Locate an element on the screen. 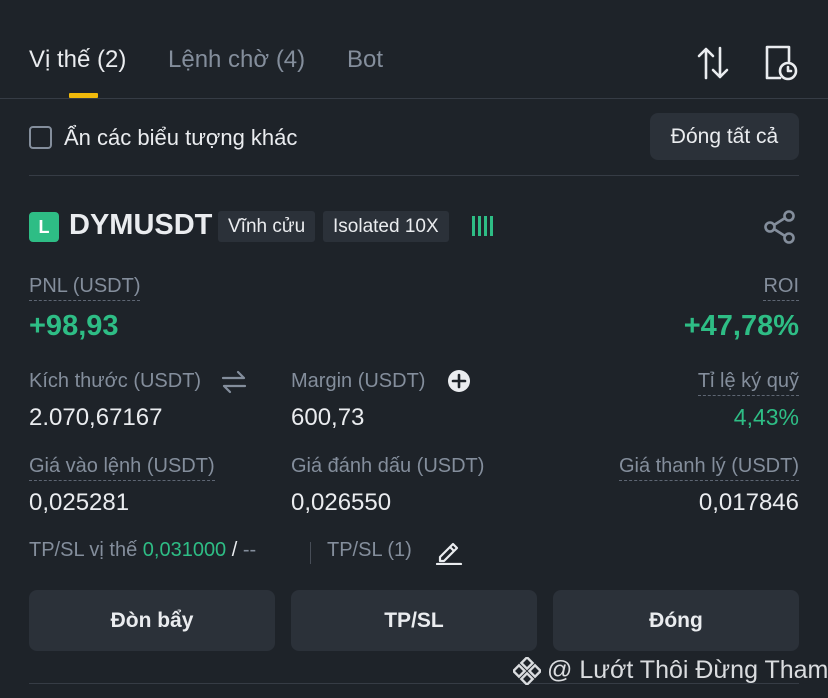  size-value: 2.070,67167 is located at coordinates (96, 417).